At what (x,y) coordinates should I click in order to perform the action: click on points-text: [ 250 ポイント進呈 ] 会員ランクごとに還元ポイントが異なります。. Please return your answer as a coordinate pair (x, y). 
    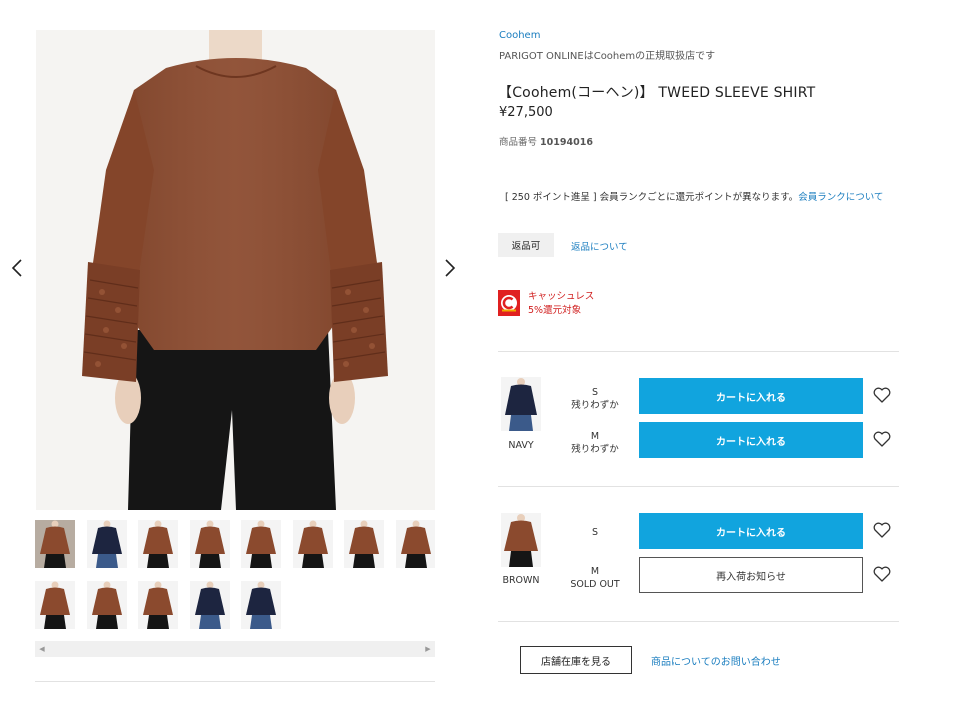
    Looking at the image, I should click on (652, 197).